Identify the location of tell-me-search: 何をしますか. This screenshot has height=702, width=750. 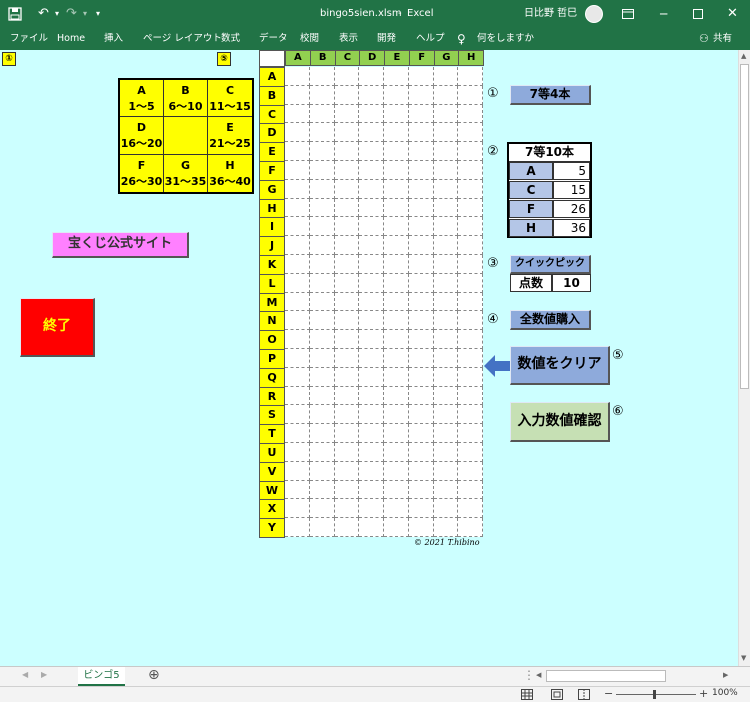
(505, 39).